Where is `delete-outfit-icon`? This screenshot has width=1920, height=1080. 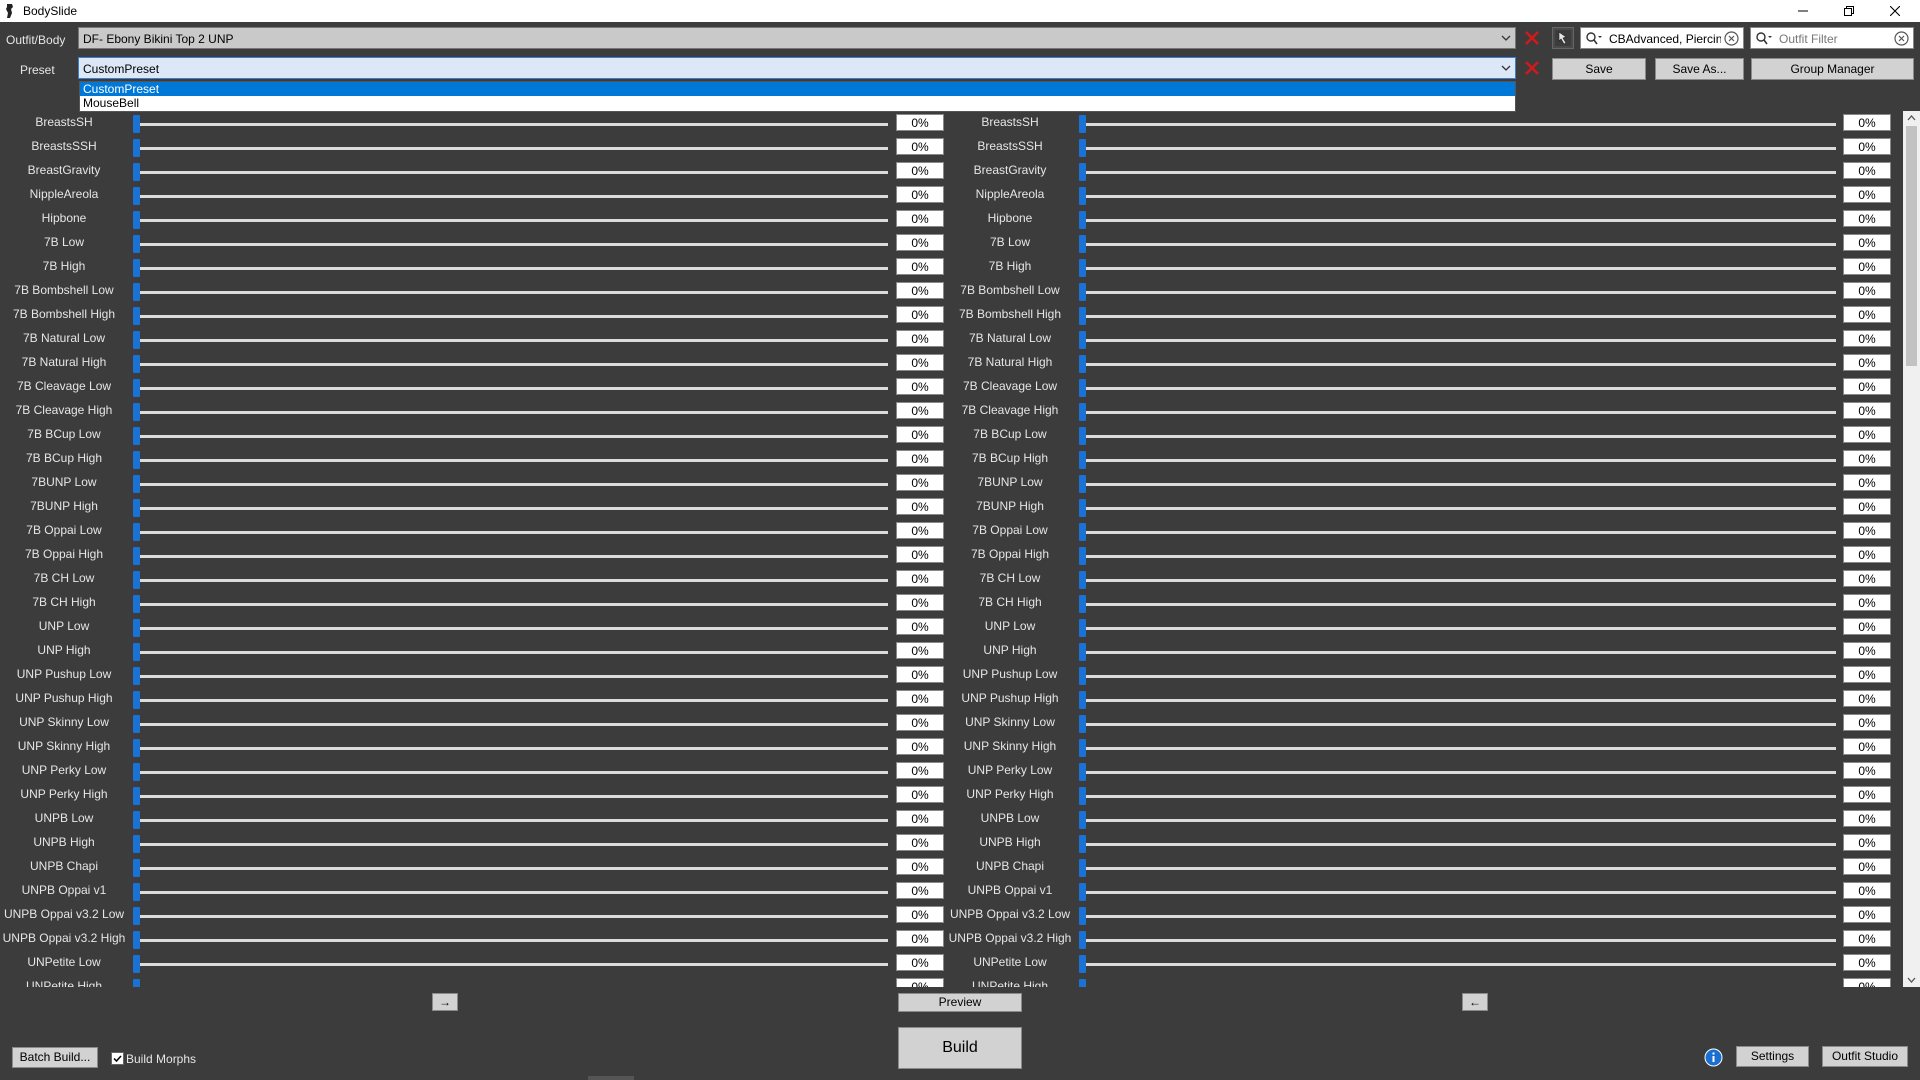 delete-outfit-icon is located at coordinates (1532, 38).